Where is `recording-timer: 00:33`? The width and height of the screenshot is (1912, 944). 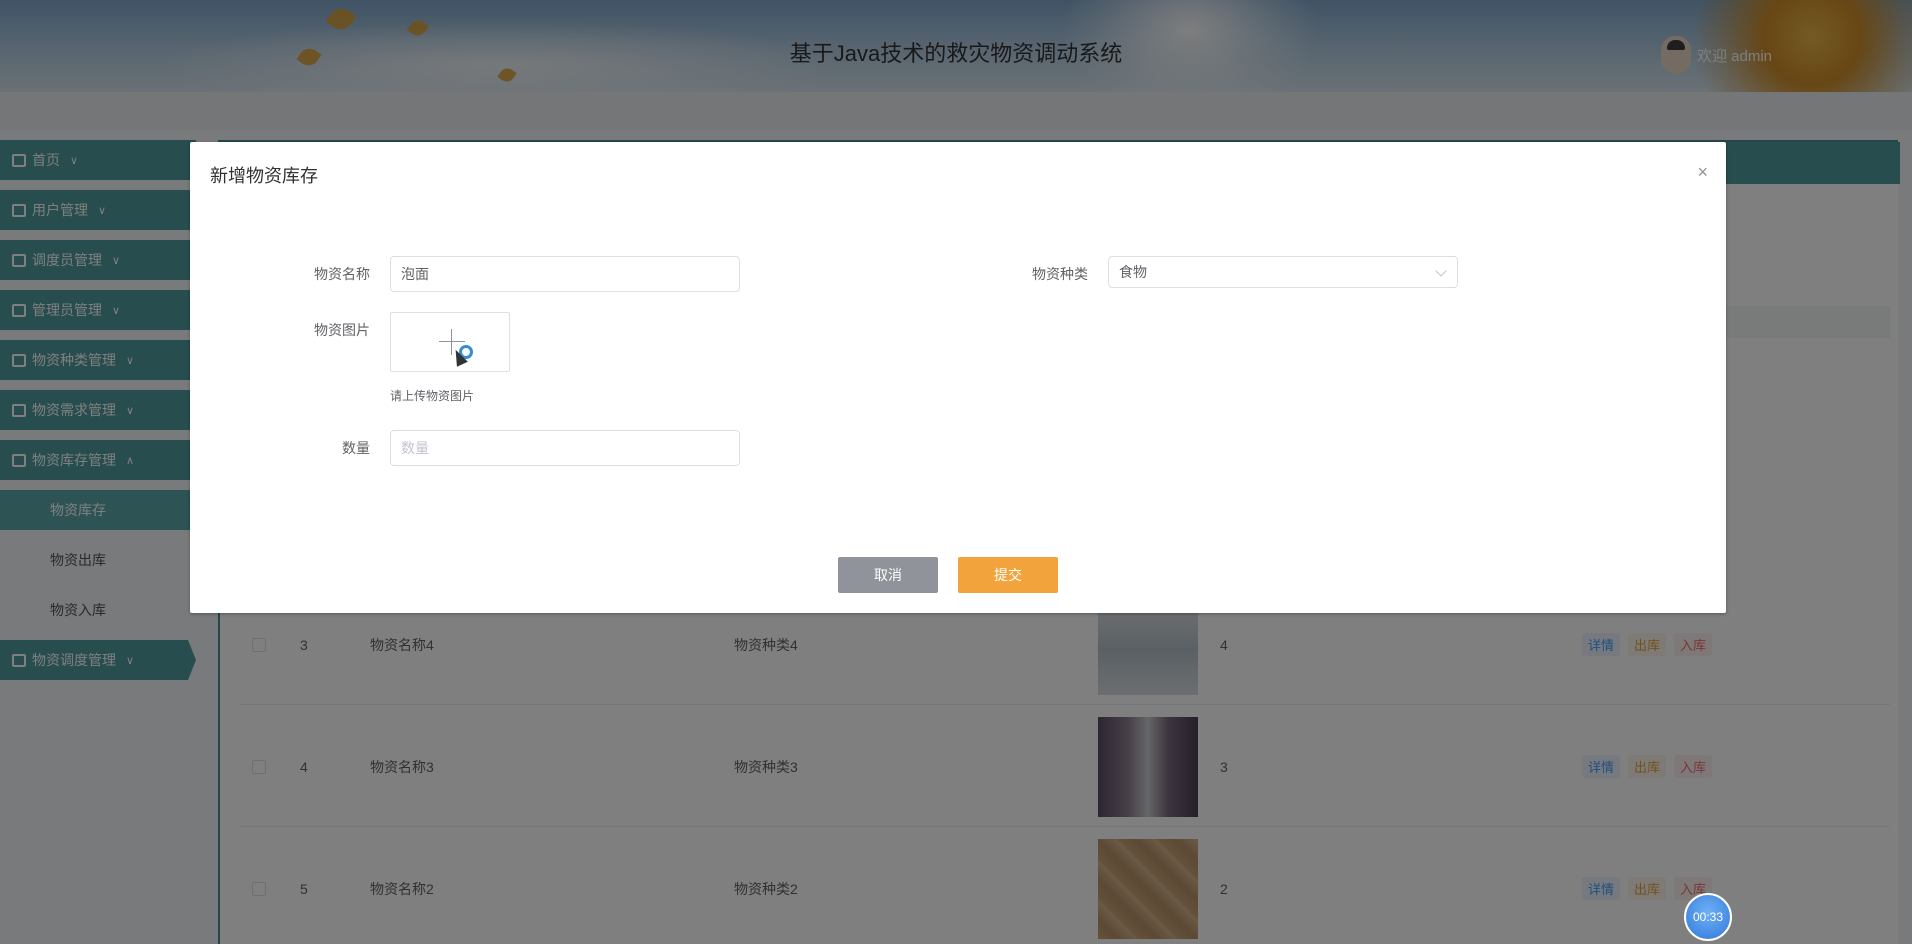
recording-timer: 00:33 is located at coordinates (1708, 917).